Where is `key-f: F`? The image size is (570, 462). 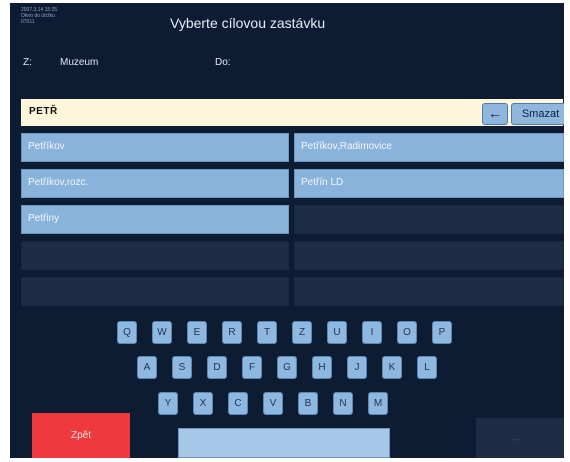 key-f: F is located at coordinates (252, 367).